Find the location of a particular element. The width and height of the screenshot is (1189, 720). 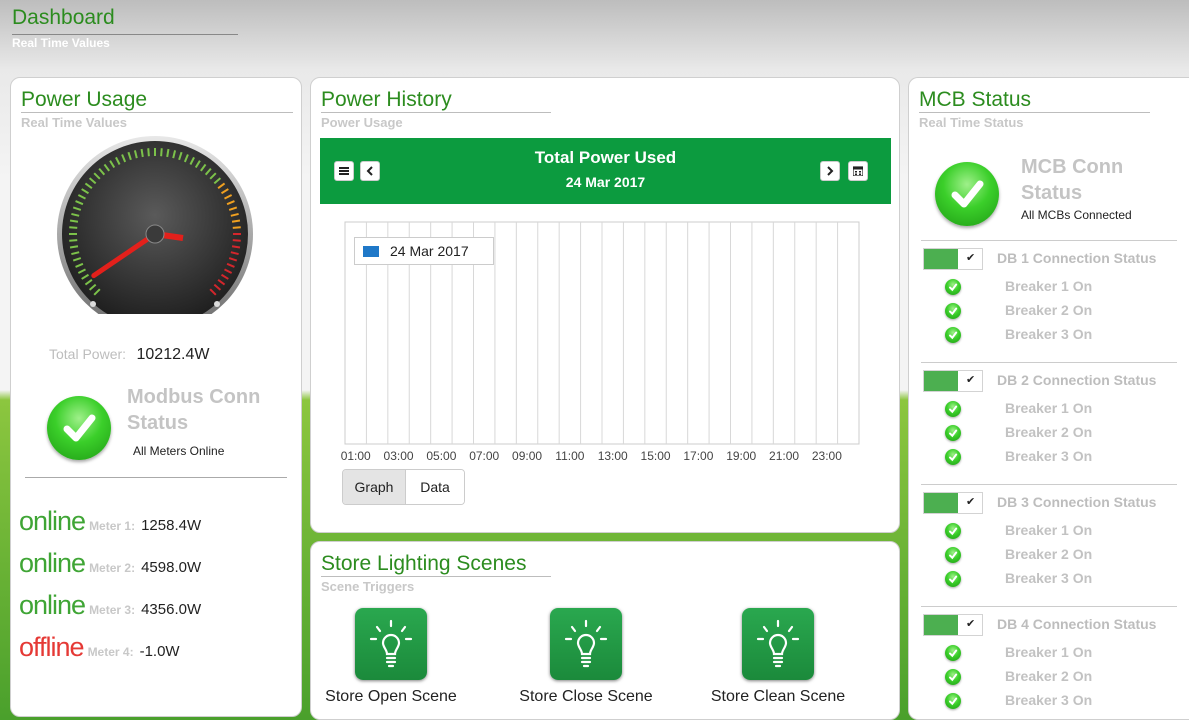

x-tick-label: 05:00 is located at coordinates (441, 456).